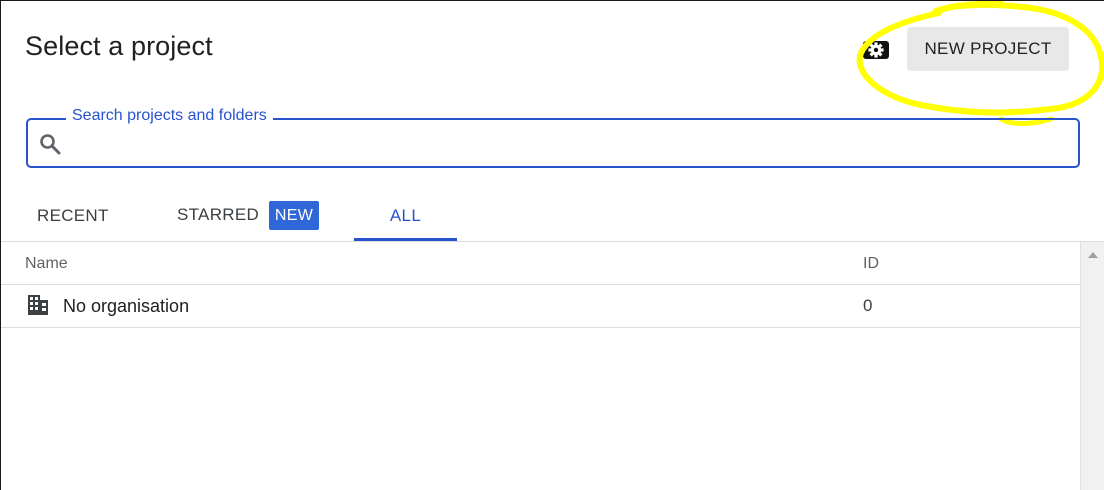 This screenshot has height=490, width=1104. Describe the element at coordinates (126, 306) in the screenshot. I see `row-name: No organisation` at that location.